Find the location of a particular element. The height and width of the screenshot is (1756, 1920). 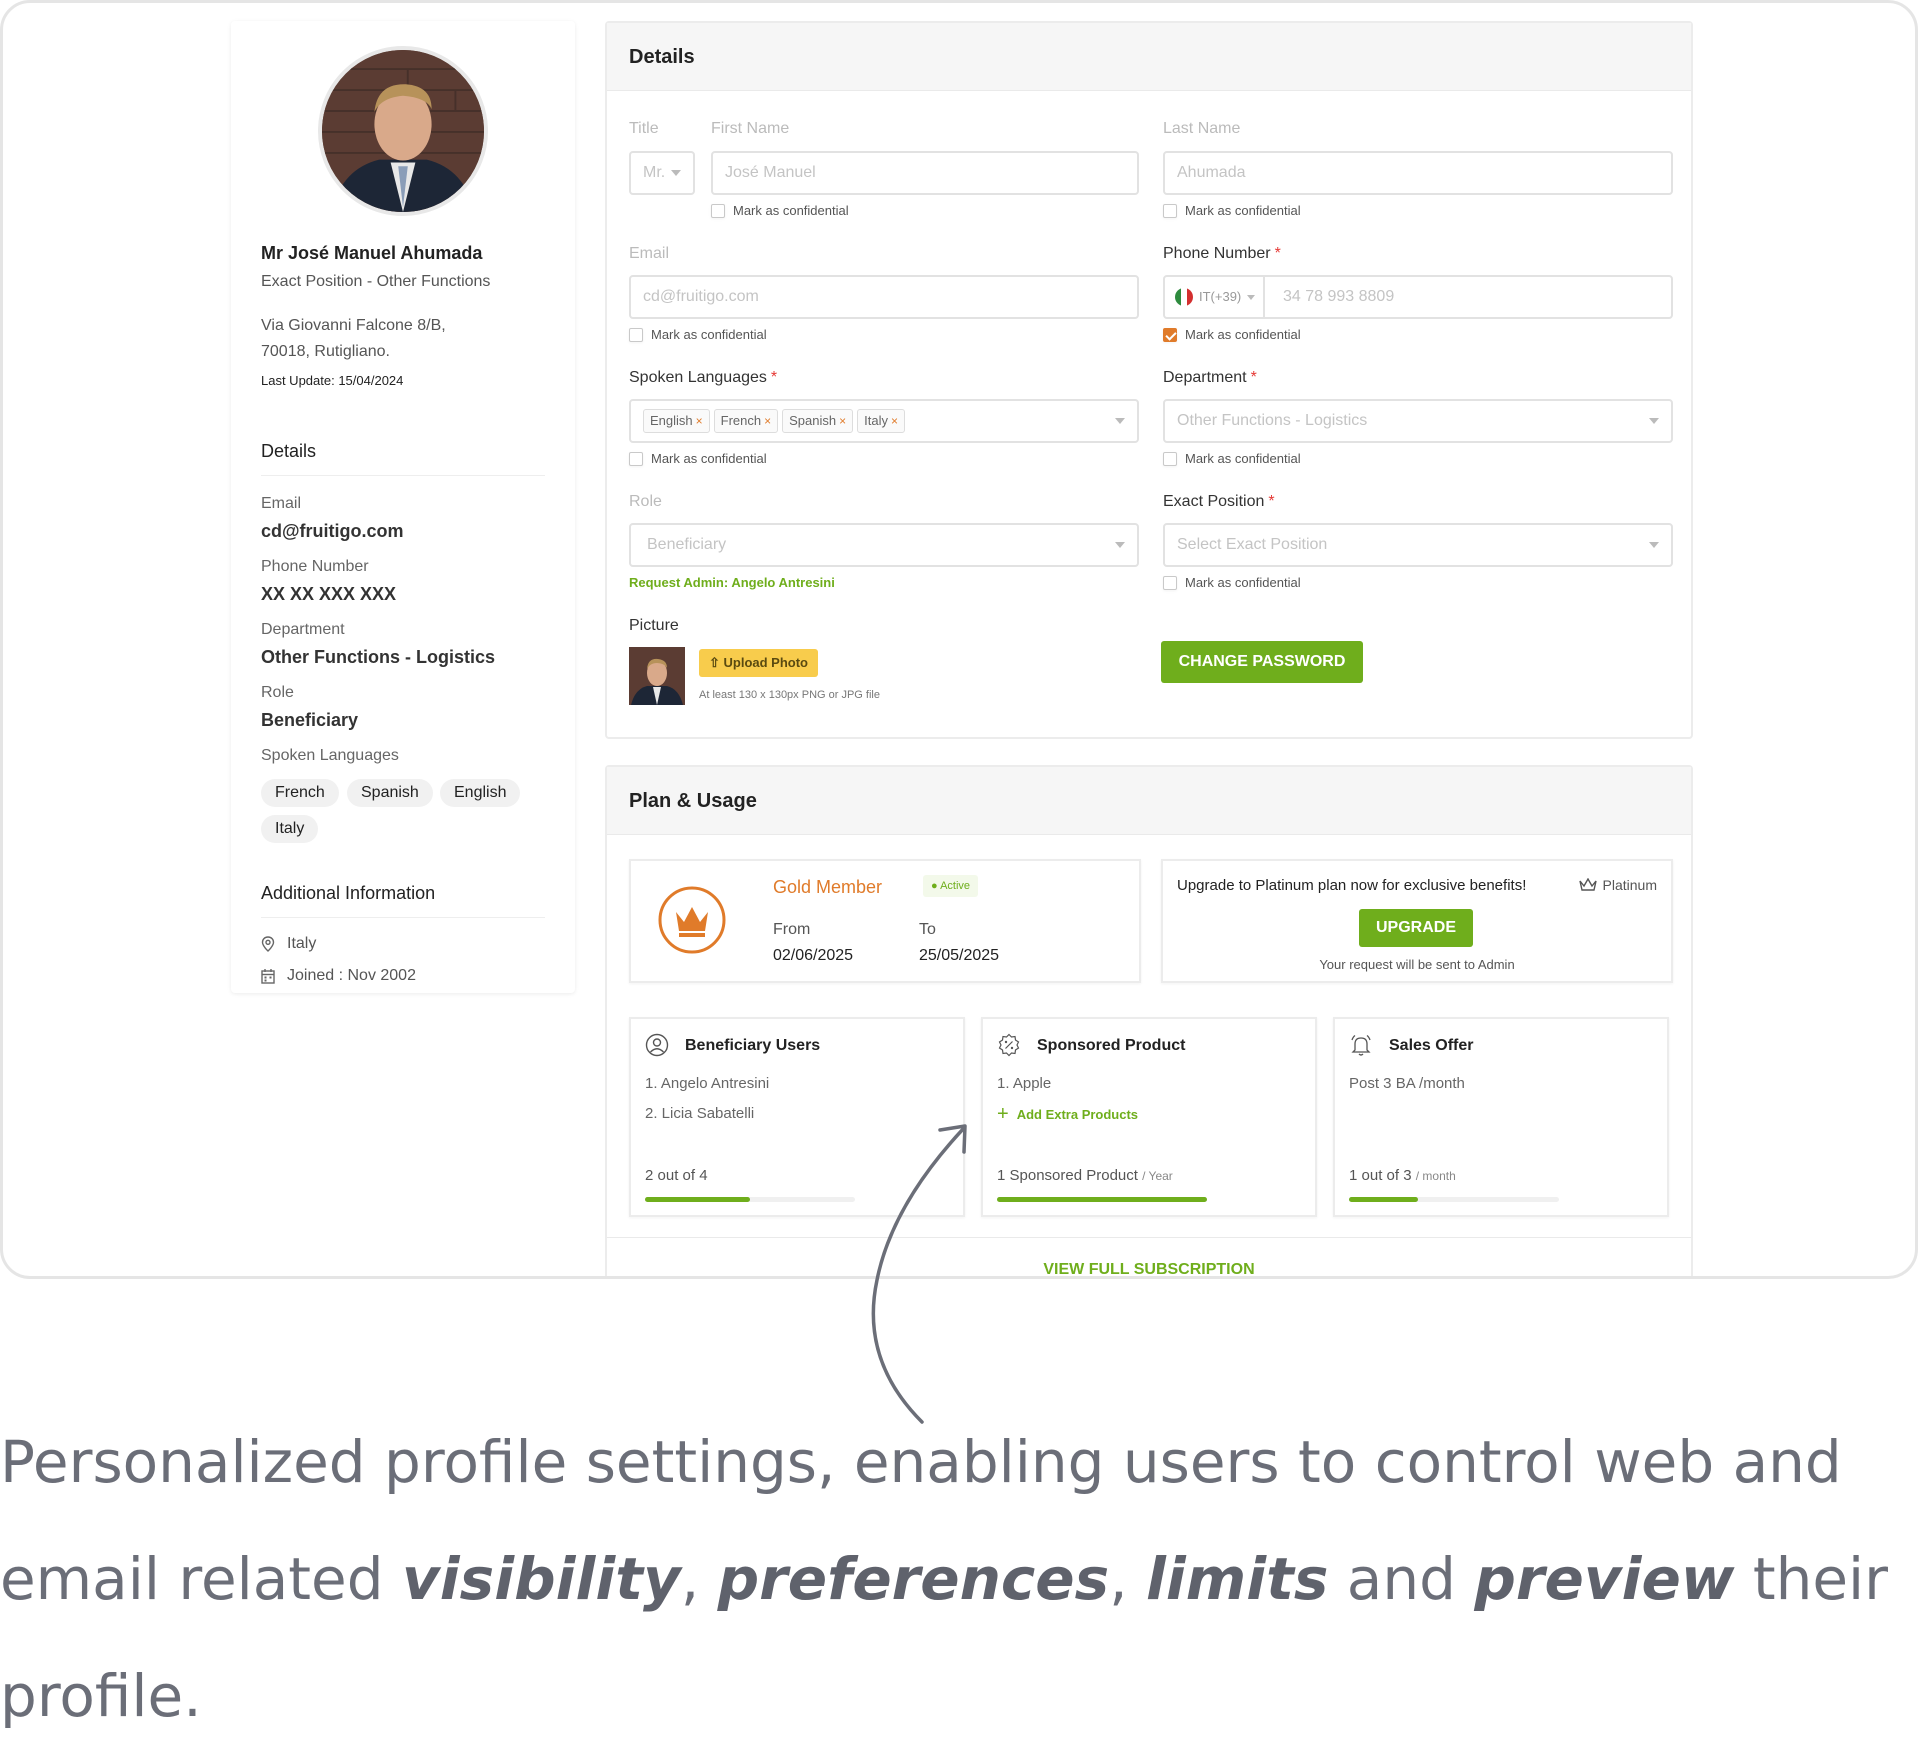

profile-position: Exact Position - Other Functions is located at coordinates (376, 281).